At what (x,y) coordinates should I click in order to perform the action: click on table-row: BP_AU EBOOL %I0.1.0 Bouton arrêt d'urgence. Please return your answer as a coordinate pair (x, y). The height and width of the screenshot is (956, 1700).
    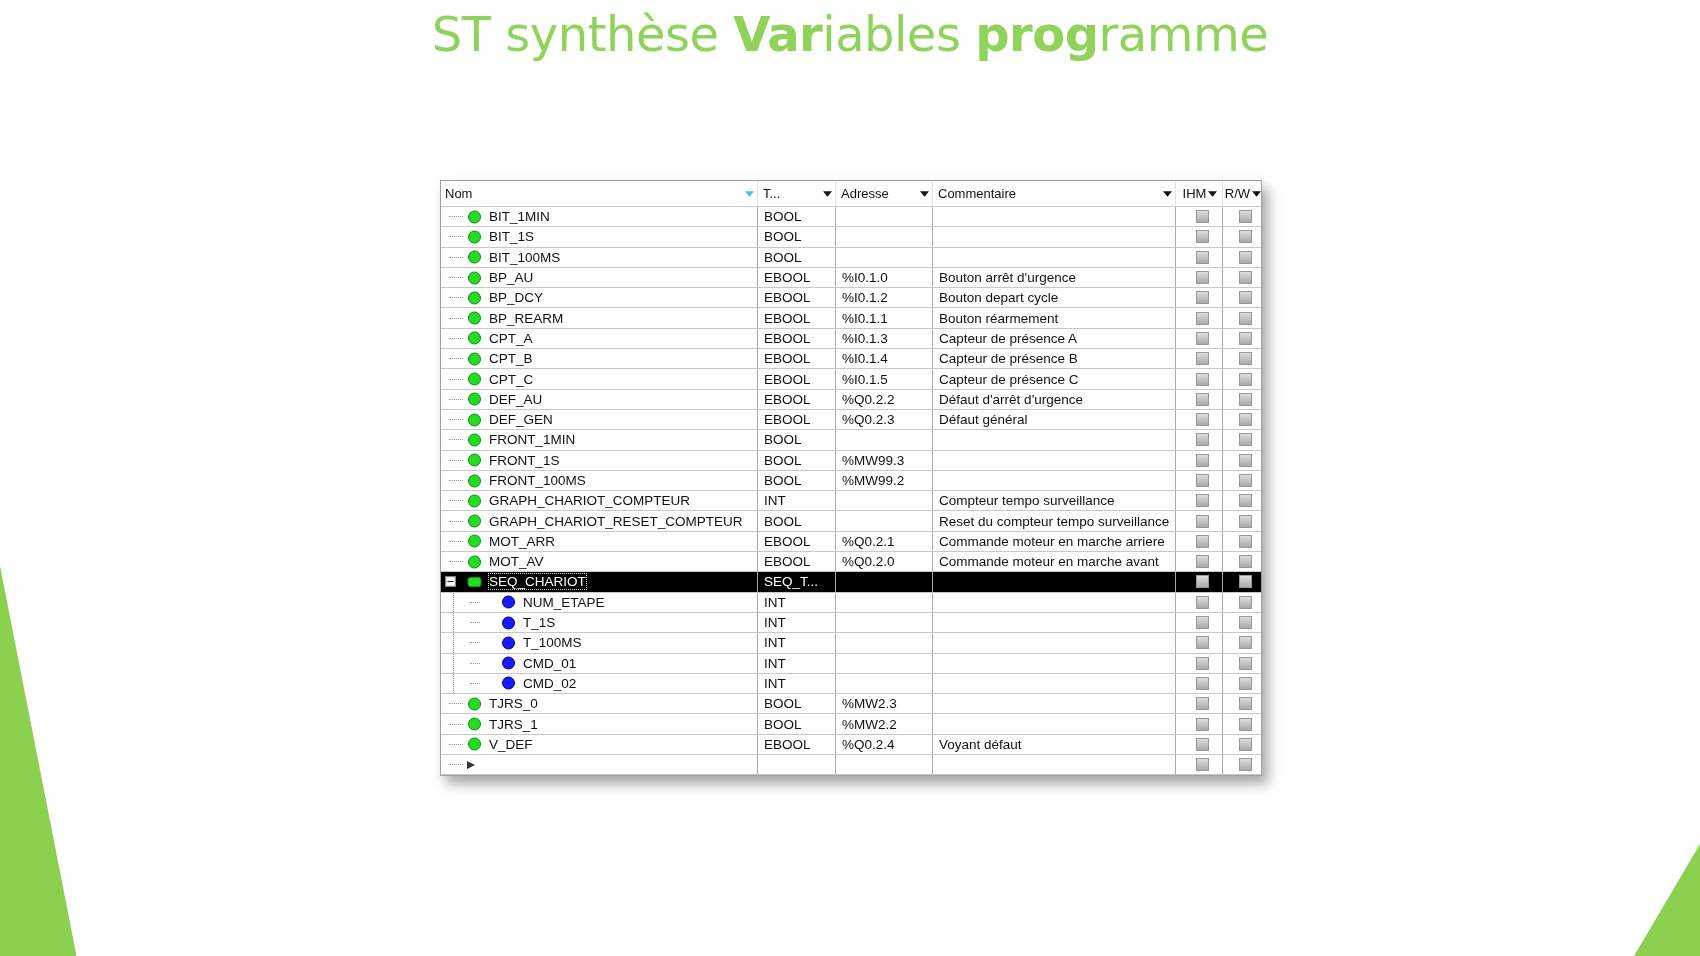
    Looking at the image, I should click on (851, 278).